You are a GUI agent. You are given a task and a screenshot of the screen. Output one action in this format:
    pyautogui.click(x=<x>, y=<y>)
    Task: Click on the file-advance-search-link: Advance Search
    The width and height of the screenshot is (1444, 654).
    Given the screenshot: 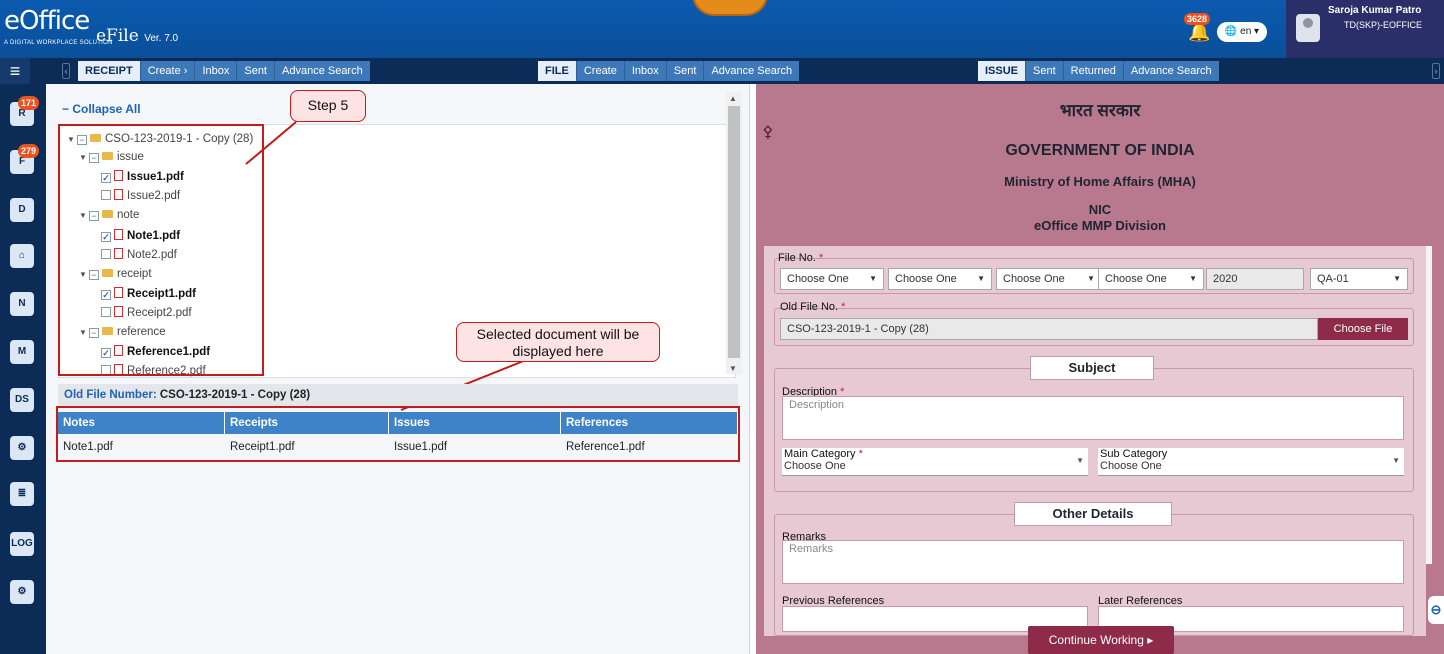 What is the action you would take?
    pyautogui.click(x=751, y=71)
    